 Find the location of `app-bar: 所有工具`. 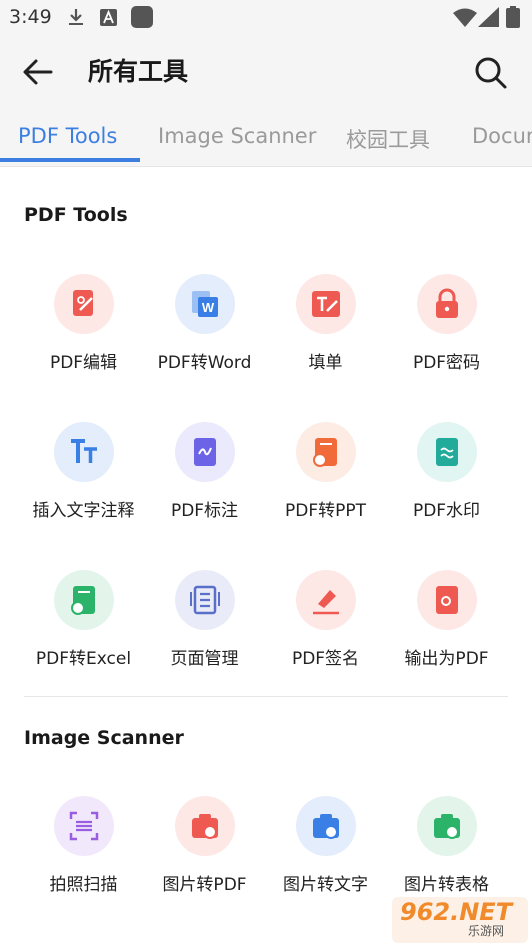

app-bar: 所有工具 is located at coordinates (266, 70).